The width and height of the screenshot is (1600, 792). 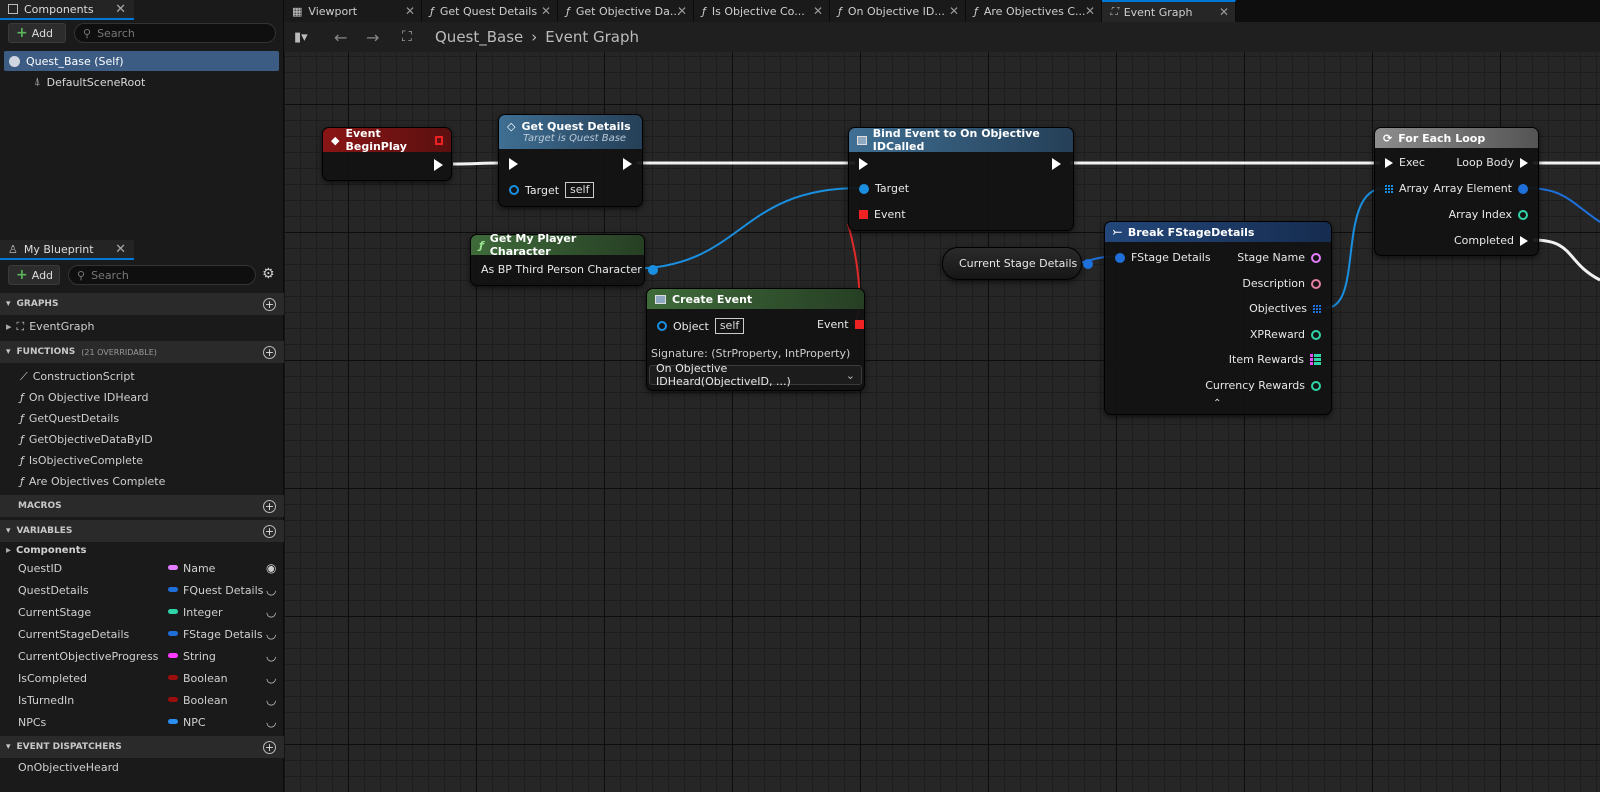 What do you see at coordinates (1279, 257) in the screenshot?
I see `output-stage-name: Stage Name` at bounding box center [1279, 257].